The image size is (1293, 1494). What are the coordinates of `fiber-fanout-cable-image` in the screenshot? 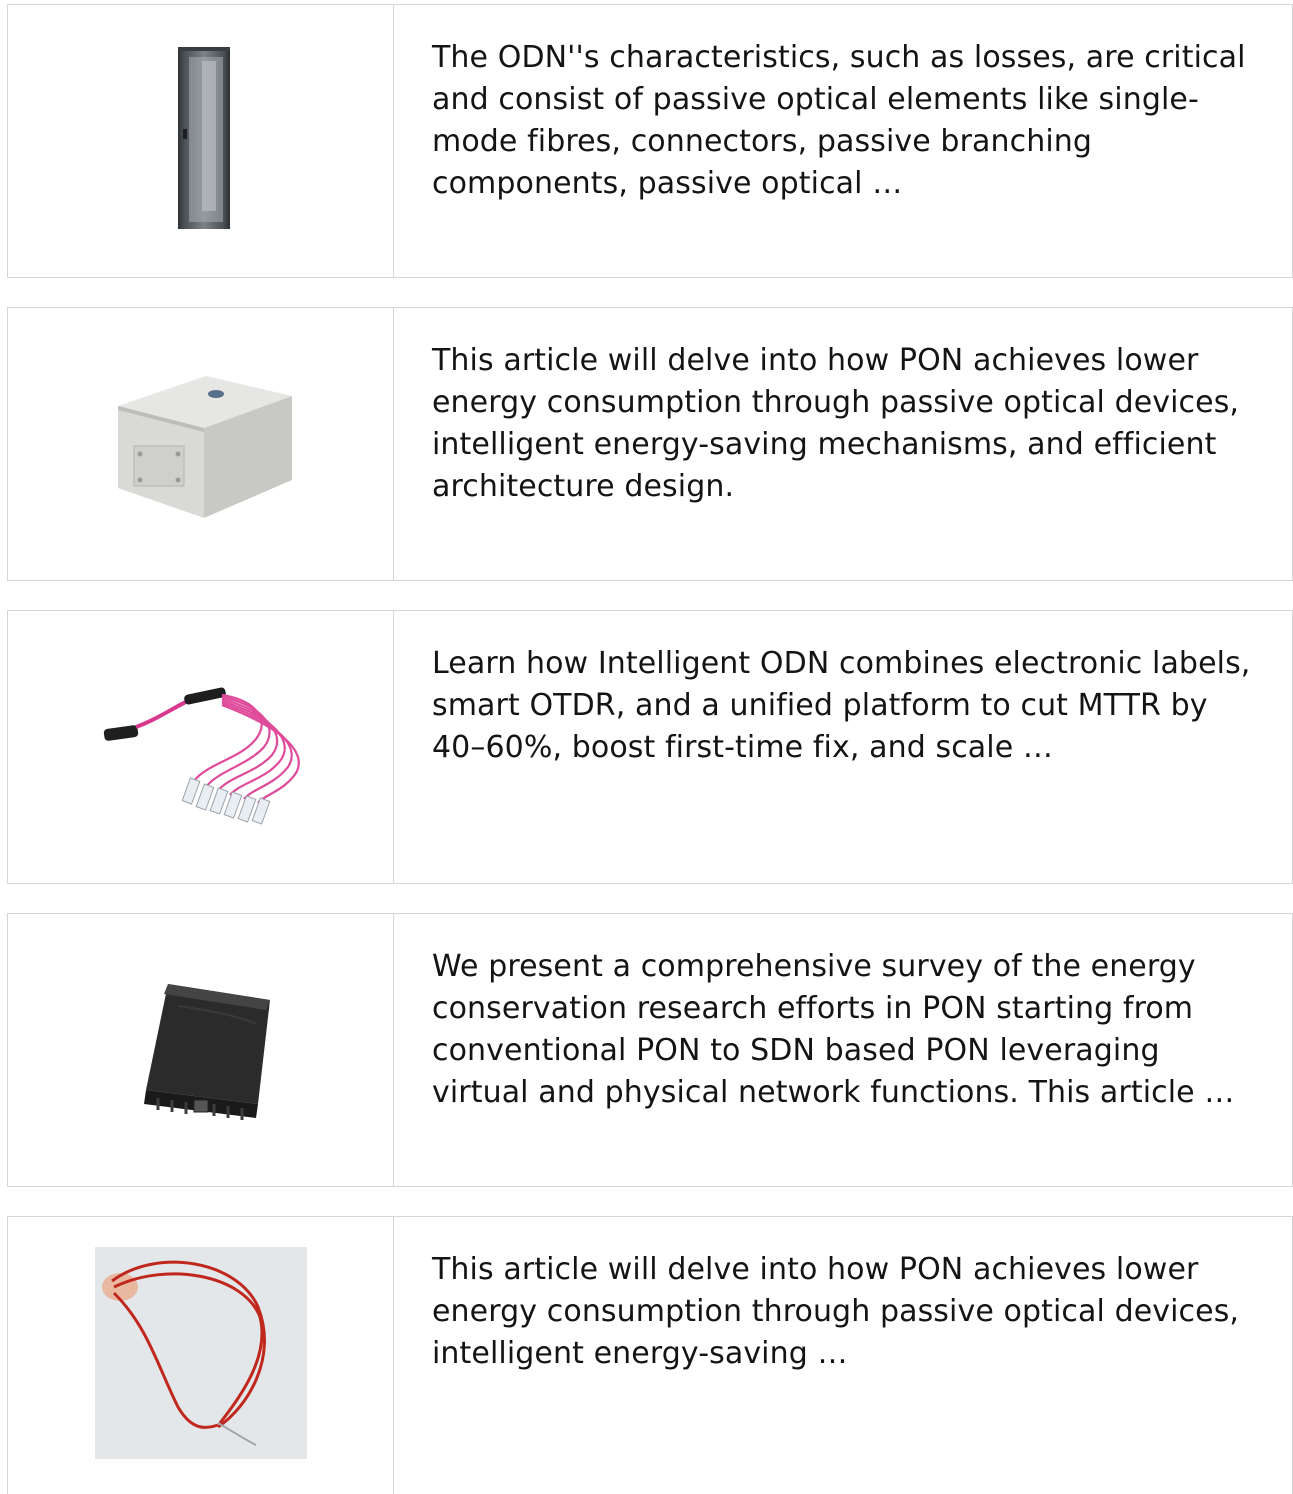 It's located at (201, 756).